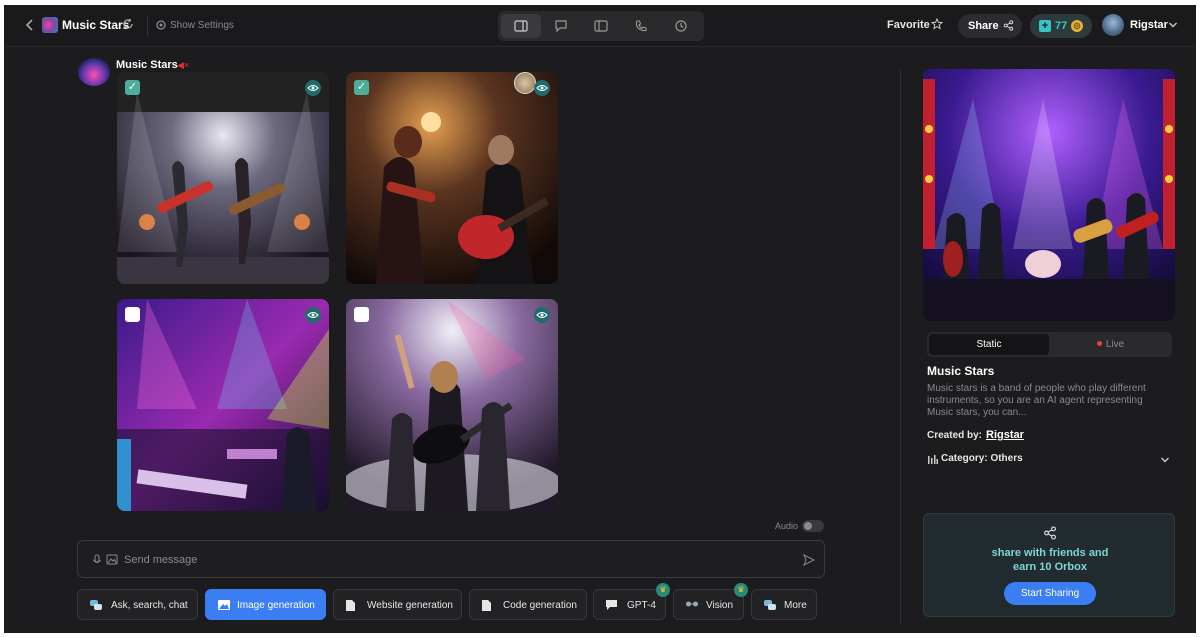 Image resolution: width=1200 pixels, height=638 pixels. Describe the element at coordinates (96, 25) in the screenshot. I see `page-title: Music Stars` at that location.